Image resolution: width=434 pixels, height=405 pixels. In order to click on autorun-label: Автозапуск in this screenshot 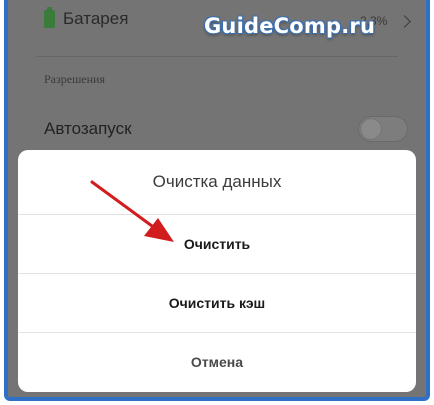, I will do `click(88, 128)`.